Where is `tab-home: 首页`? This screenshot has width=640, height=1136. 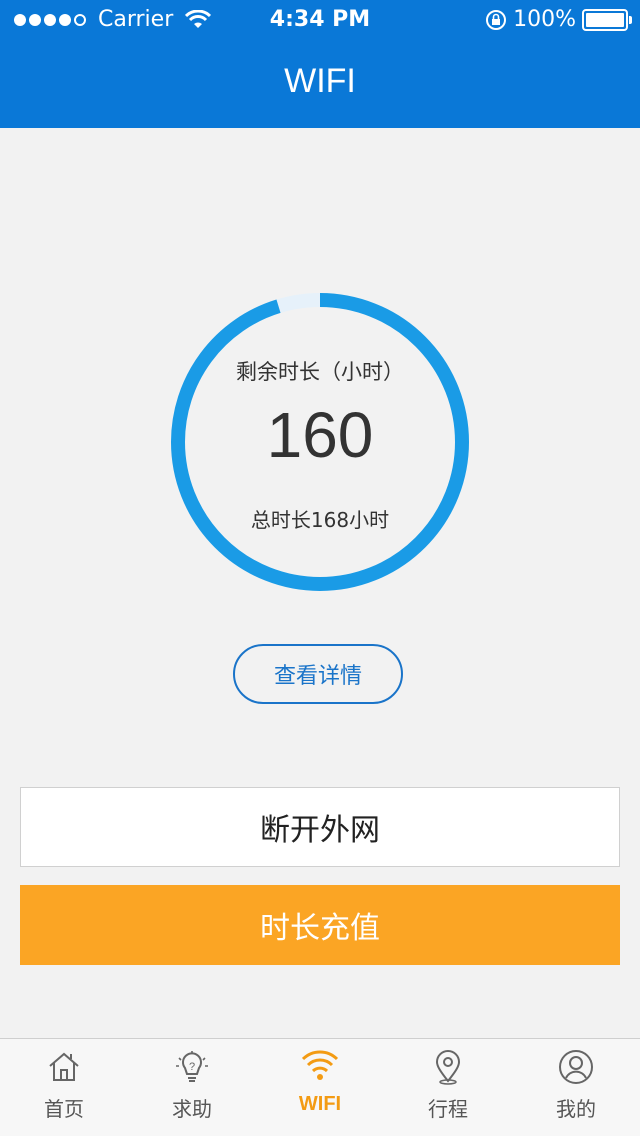 tab-home: 首页 is located at coordinates (64, 1087).